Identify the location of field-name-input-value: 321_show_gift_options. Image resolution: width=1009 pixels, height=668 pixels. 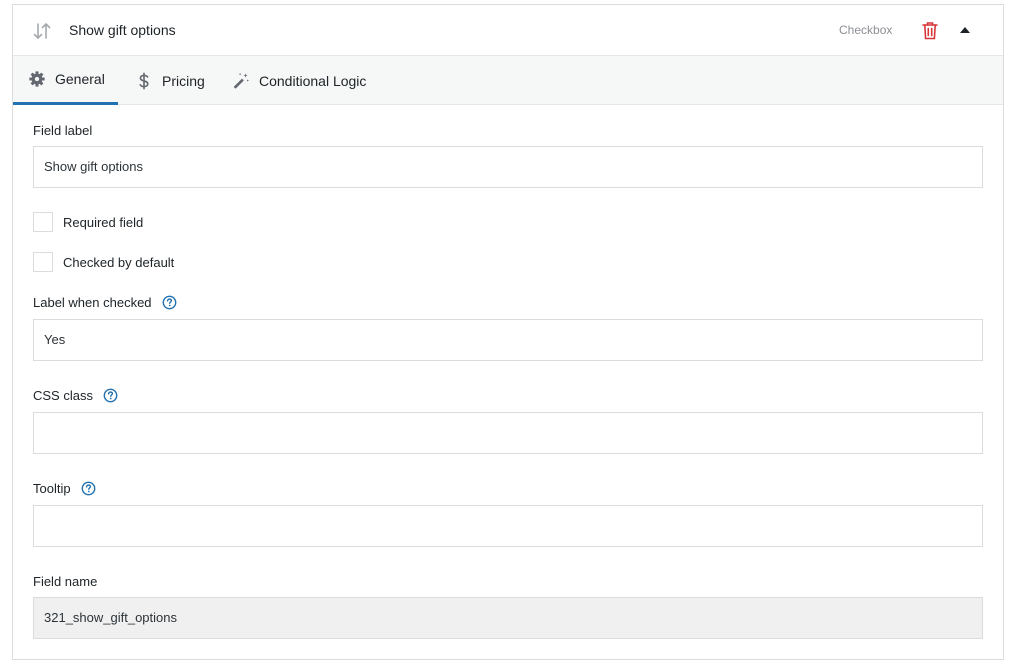
(110, 617).